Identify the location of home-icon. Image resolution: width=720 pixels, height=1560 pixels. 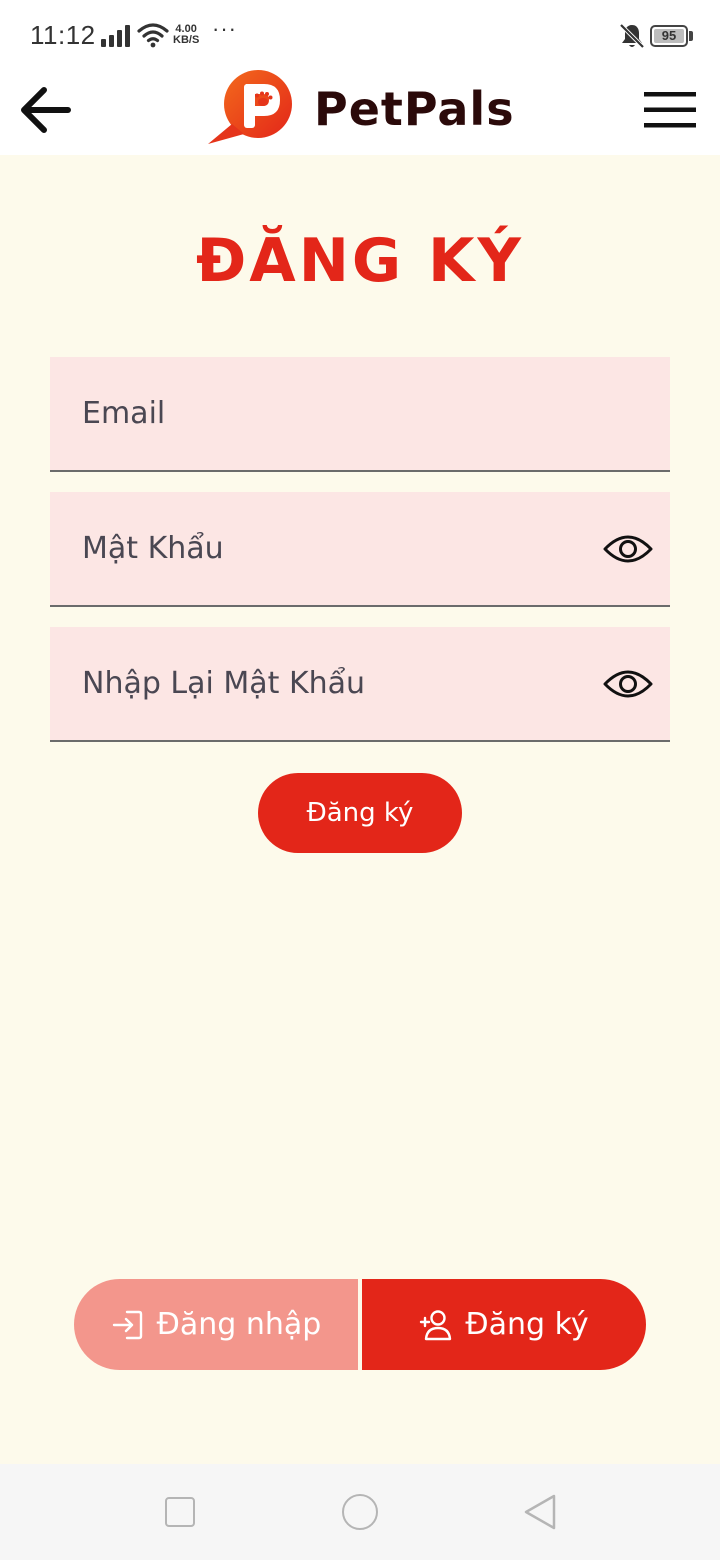
(360, 1512).